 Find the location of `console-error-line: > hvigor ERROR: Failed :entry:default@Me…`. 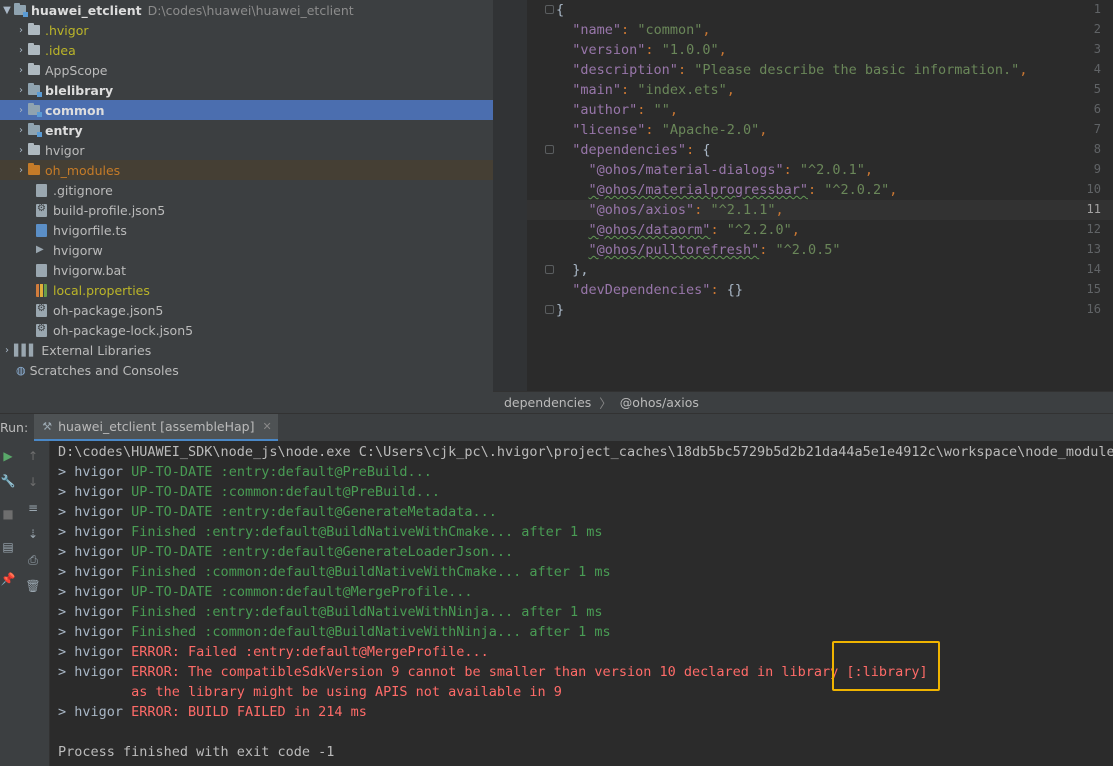

console-error-line: > hvigor ERROR: Failed :entry:default@Me… is located at coordinates (273, 652).